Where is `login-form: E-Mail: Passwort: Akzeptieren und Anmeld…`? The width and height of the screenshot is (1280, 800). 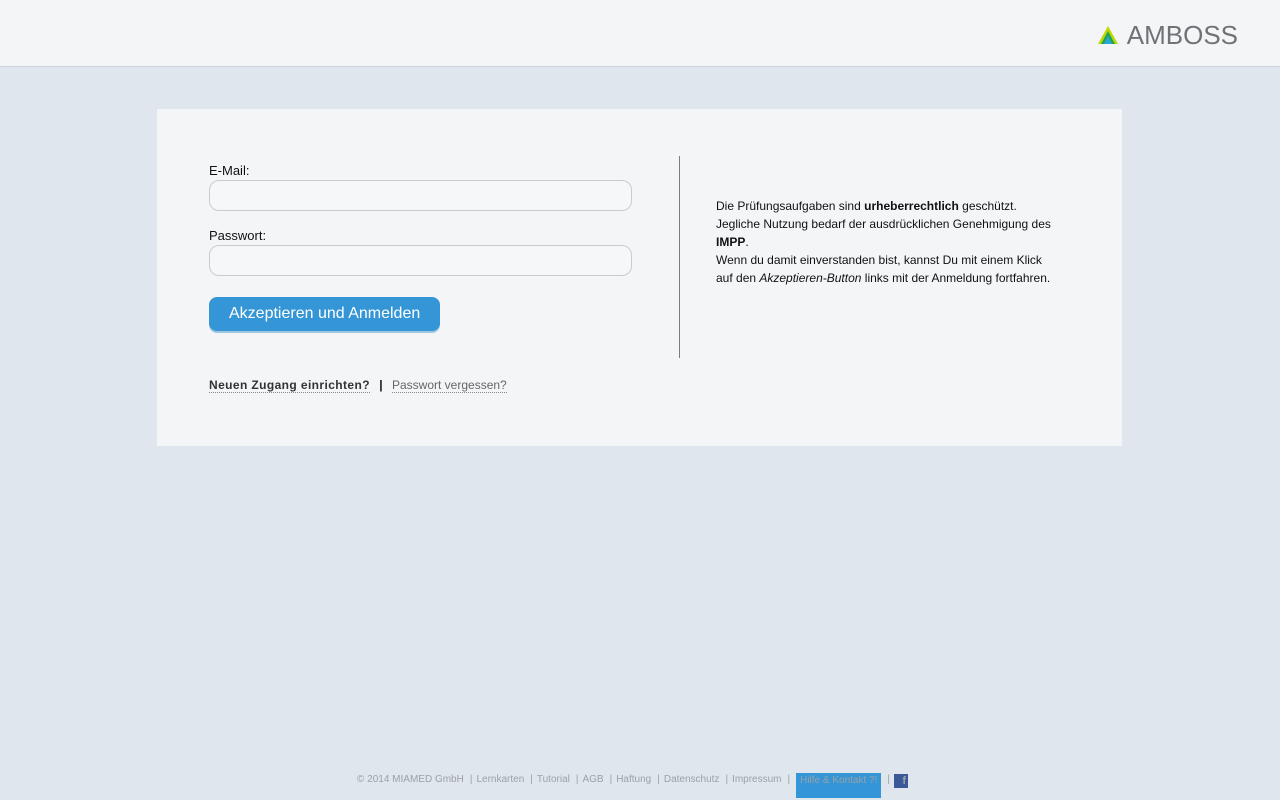 login-form: E-Mail: Passwort: Akzeptieren und Anmeld… is located at coordinates (420, 247).